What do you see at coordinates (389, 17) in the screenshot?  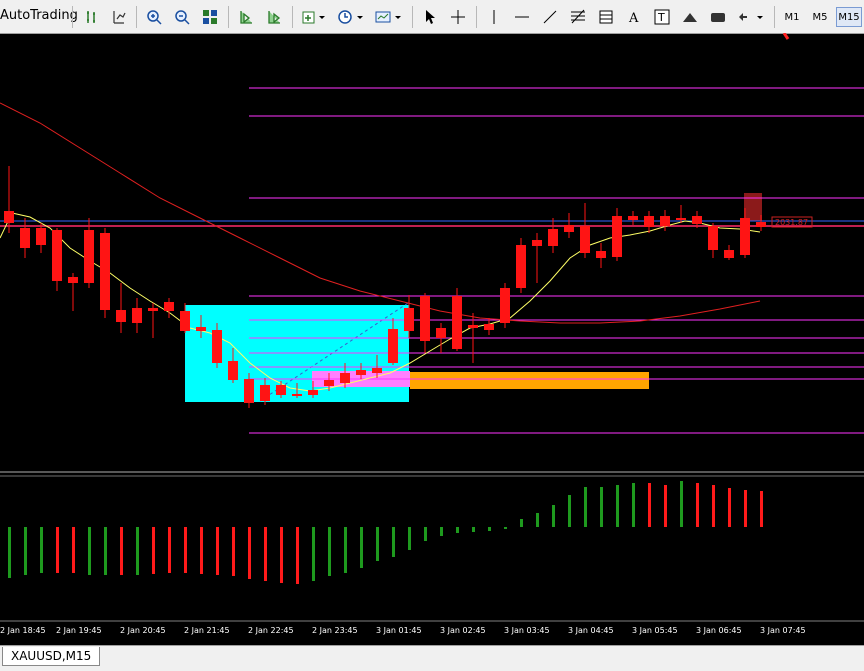 I see `templates-icon` at bounding box center [389, 17].